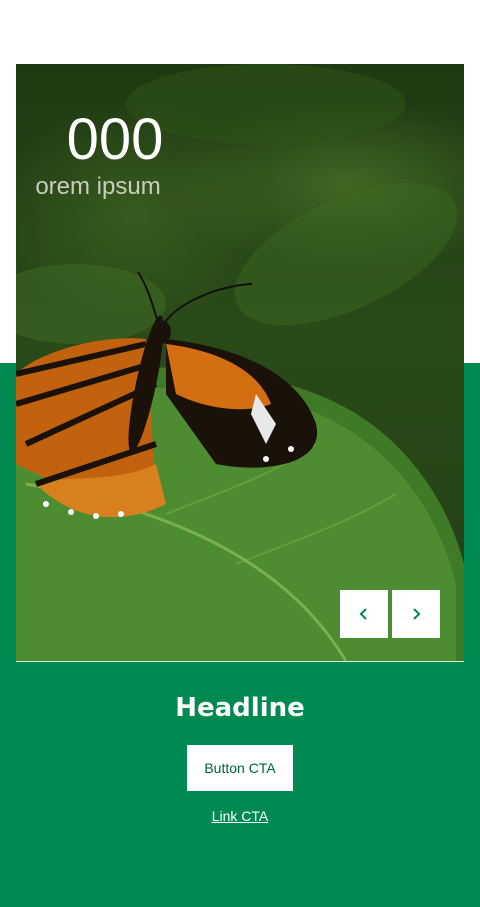 This screenshot has width=480, height=907. I want to click on divider, so click(240, 661).